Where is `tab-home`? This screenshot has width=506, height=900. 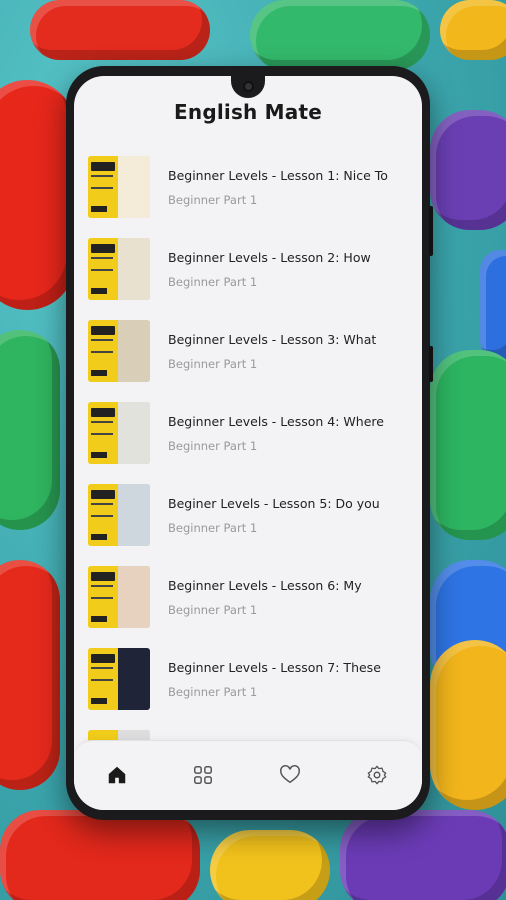 tab-home is located at coordinates (117, 775).